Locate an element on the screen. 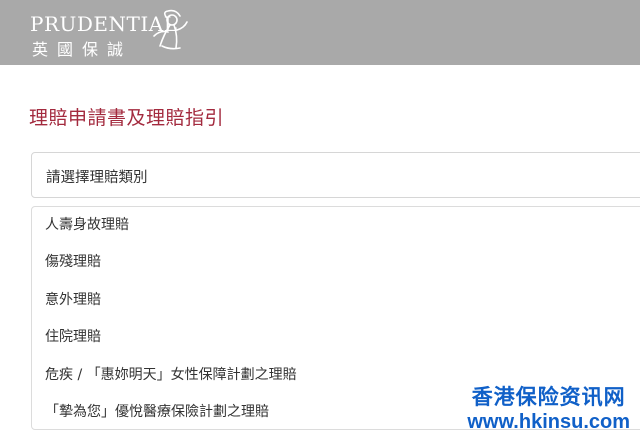 This screenshot has width=640, height=434. option-disability-claim: 傷殘理賠 is located at coordinates (73, 262).